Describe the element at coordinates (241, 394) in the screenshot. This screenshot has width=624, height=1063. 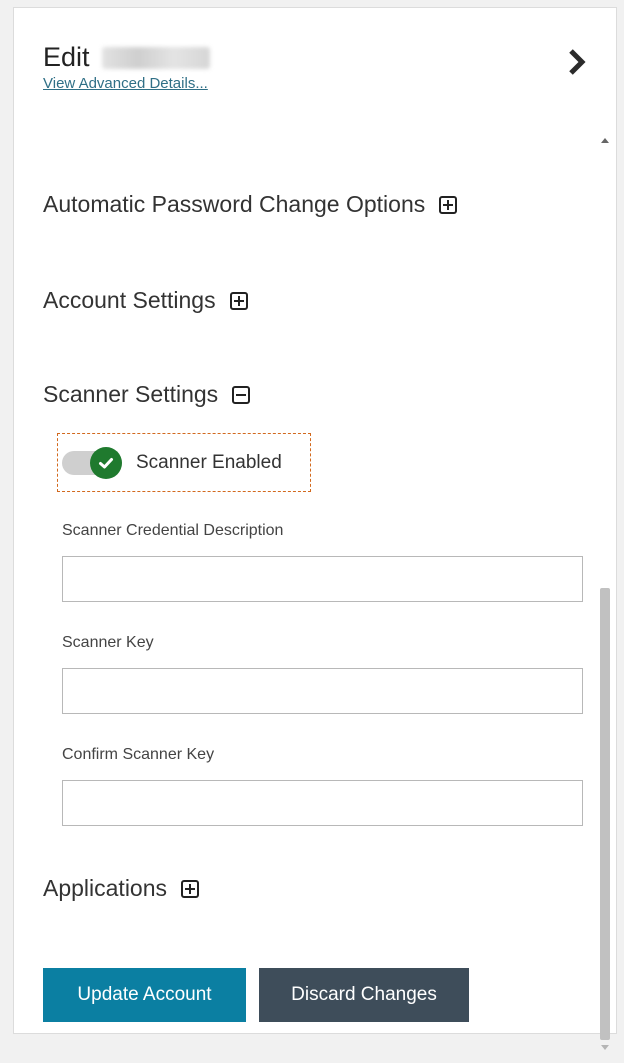
I see `collapse-minus-icon` at that location.